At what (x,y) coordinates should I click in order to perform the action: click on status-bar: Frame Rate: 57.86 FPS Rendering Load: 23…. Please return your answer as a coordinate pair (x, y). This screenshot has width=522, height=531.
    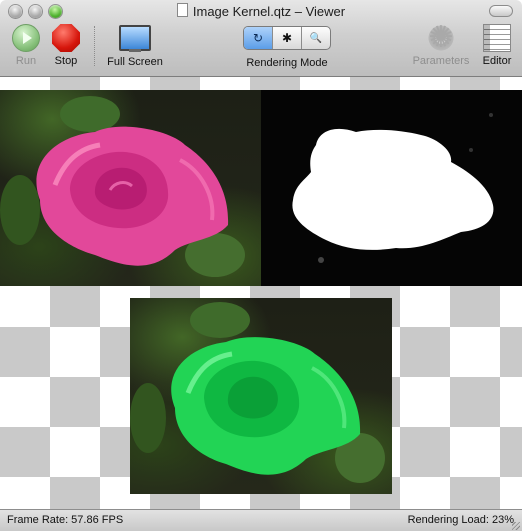
    Looking at the image, I should click on (261, 520).